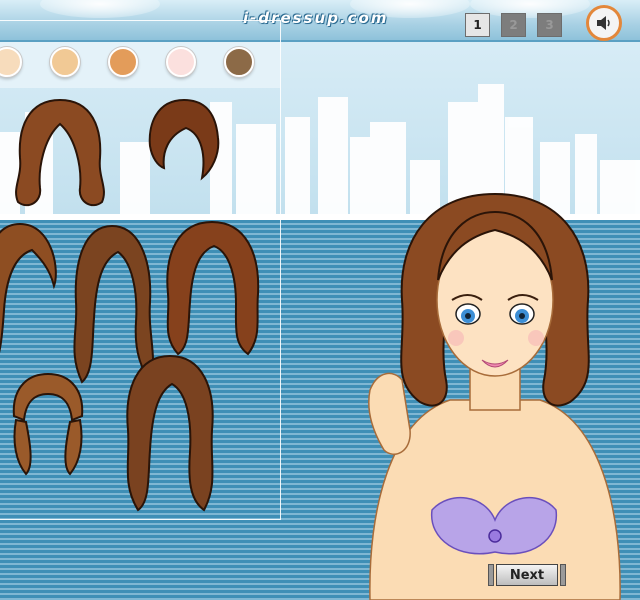 Image resolution: width=640 pixels, height=600 pixels. Describe the element at coordinates (48, 425) in the screenshot. I see `hair-option-pigtails-bangs` at that location.